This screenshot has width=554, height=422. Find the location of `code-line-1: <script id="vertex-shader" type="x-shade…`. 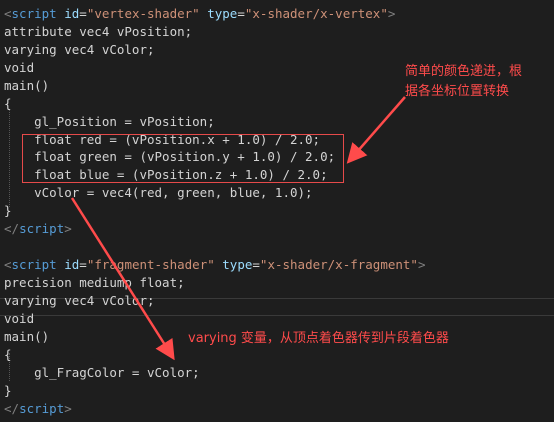

code-line-1: <script id="vertex-shader" type="x-shade… is located at coordinates (199, 14).